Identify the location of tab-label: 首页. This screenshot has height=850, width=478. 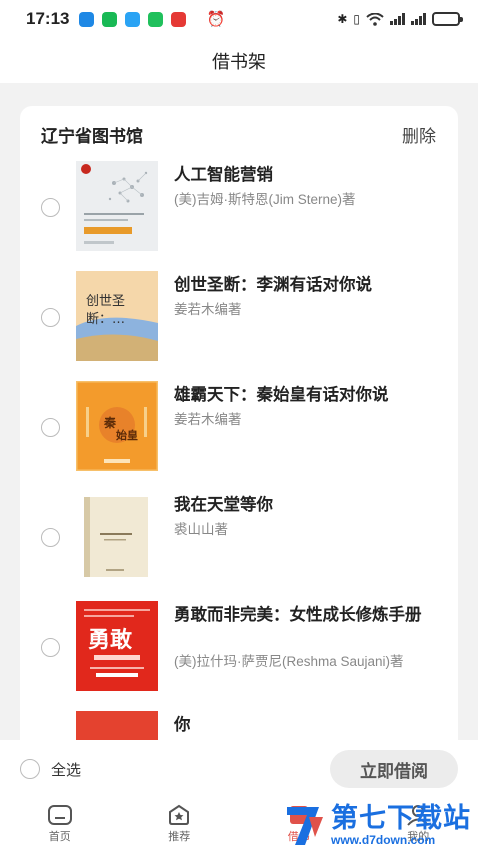
(59, 837).